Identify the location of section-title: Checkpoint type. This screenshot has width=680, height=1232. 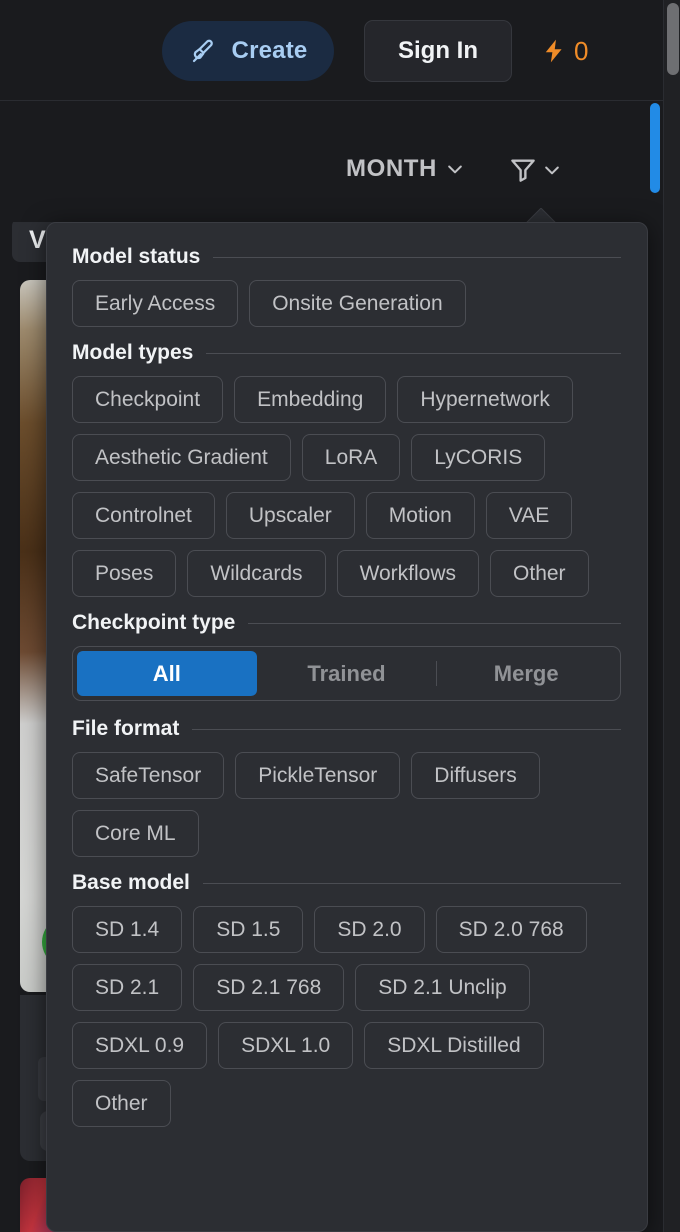
(154, 622).